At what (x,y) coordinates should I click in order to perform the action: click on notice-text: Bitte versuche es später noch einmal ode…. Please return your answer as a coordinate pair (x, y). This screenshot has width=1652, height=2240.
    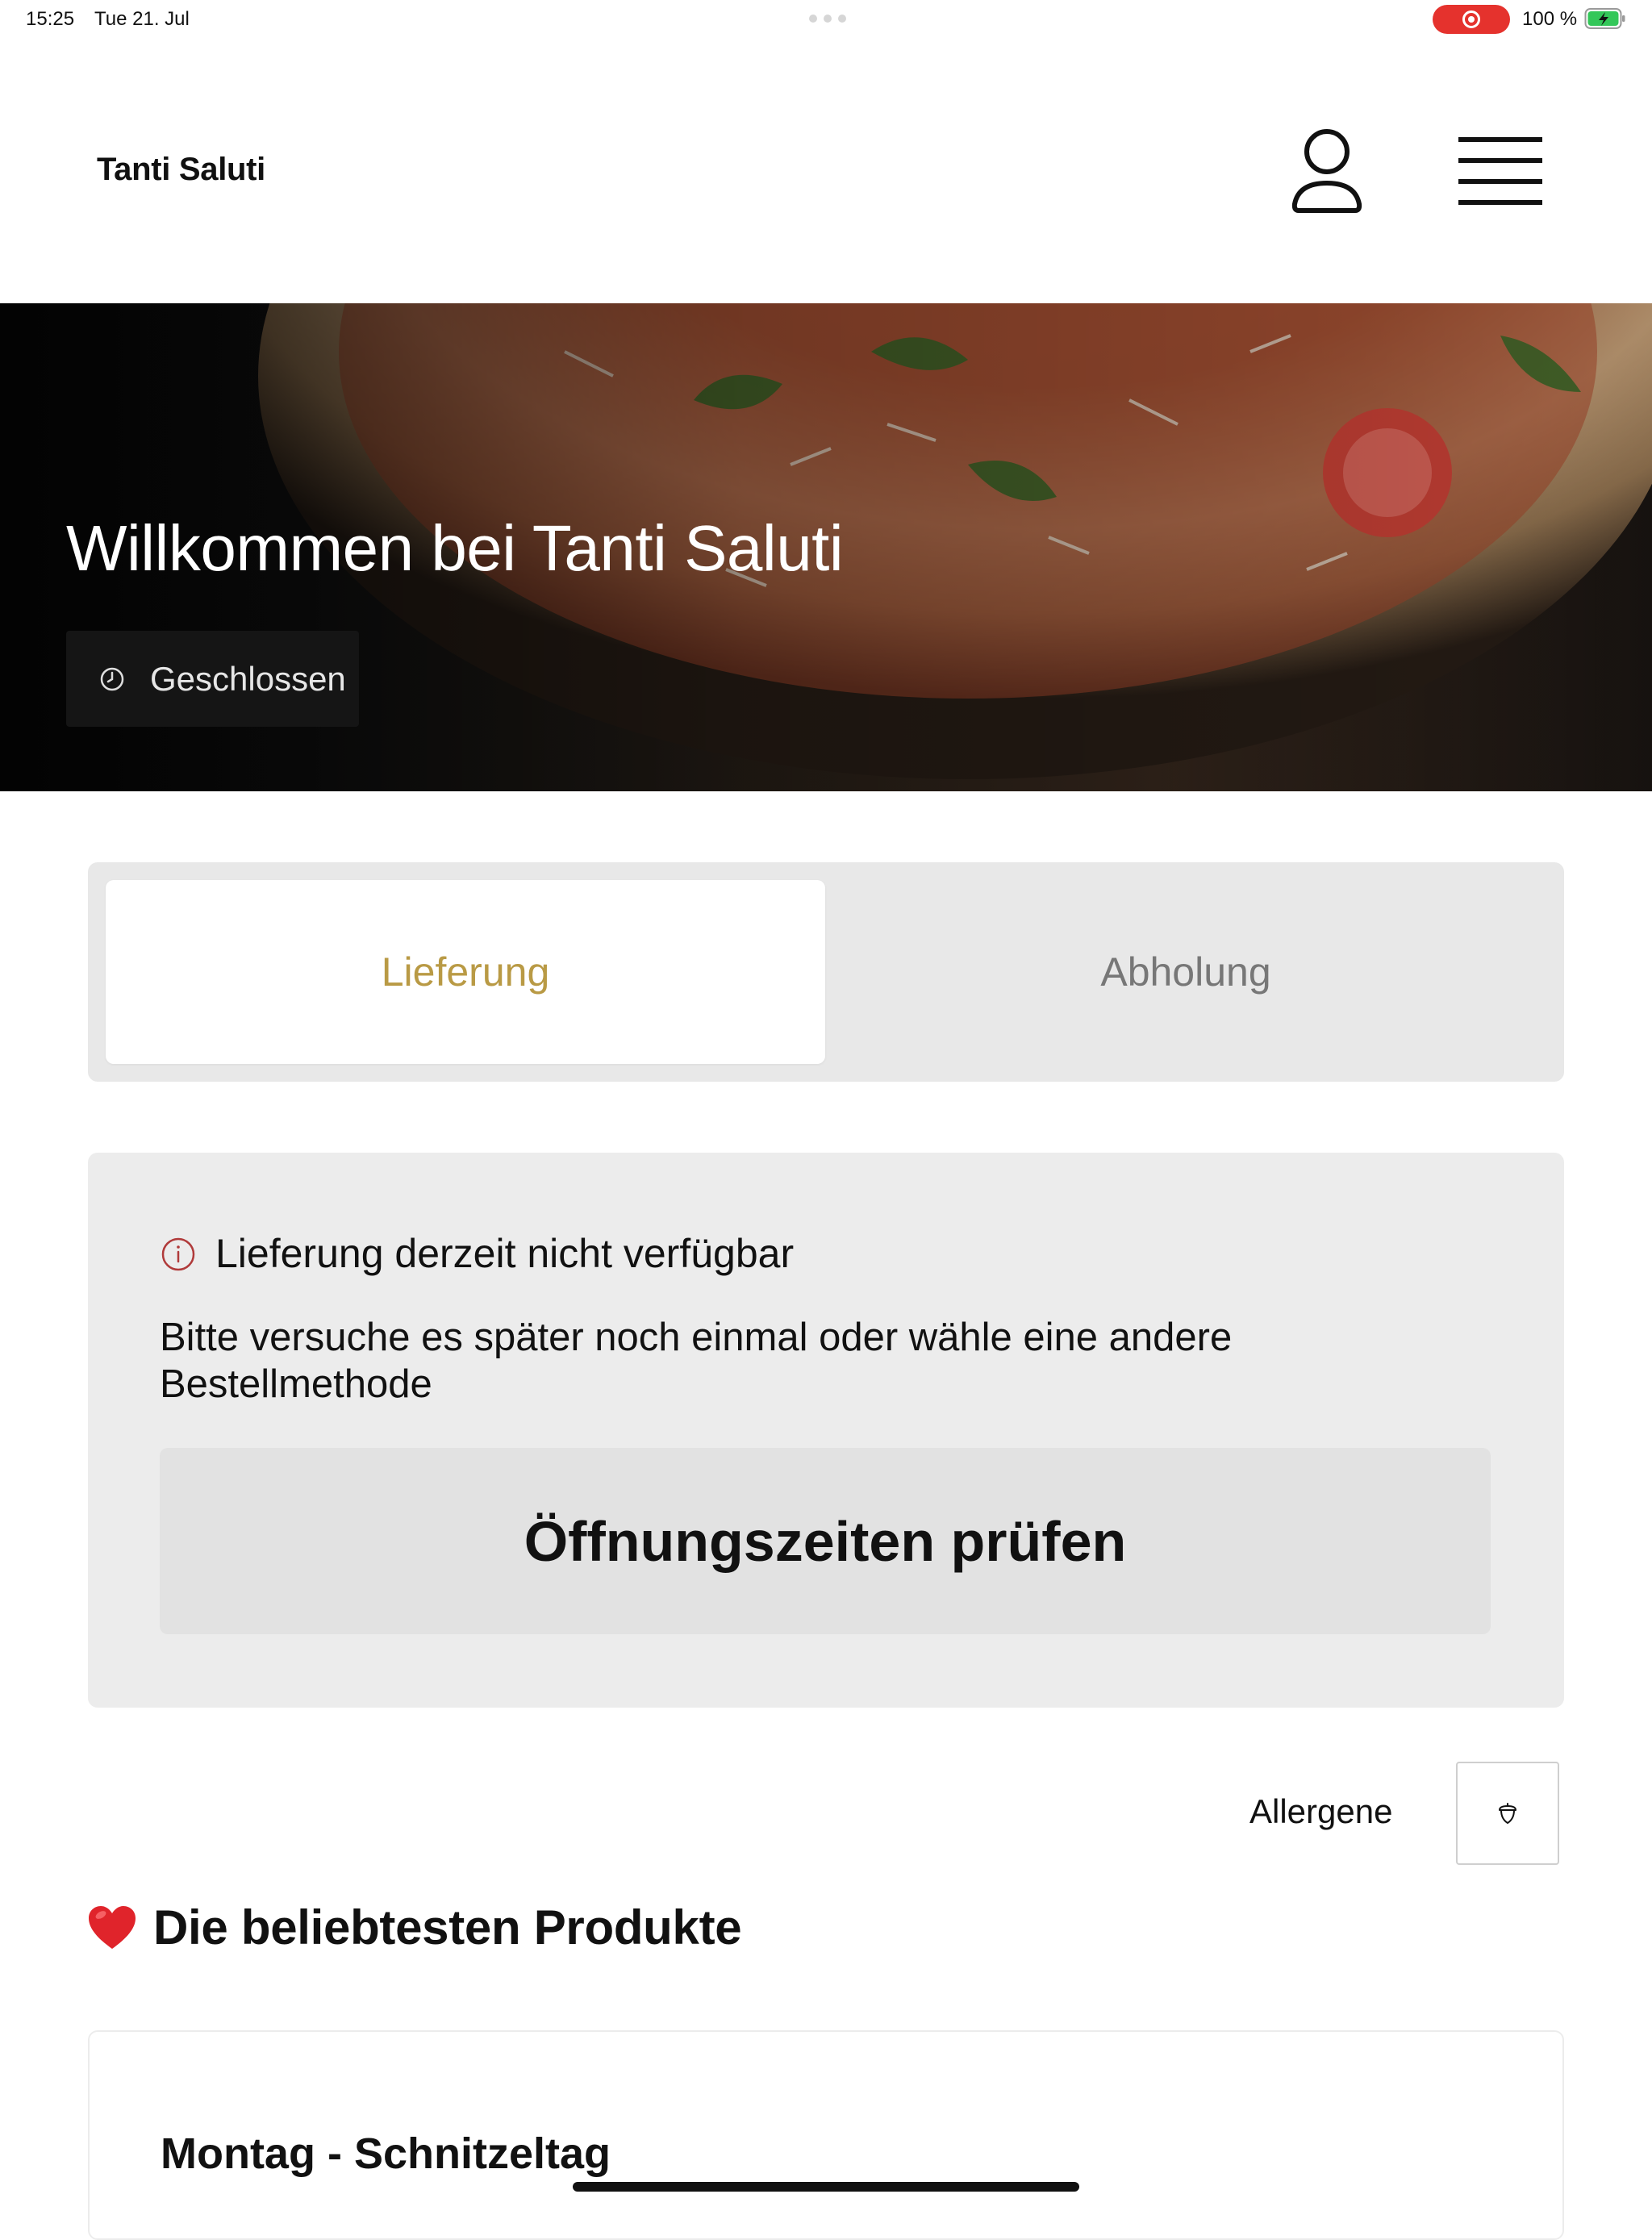
    Looking at the image, I should click on (697, 1361).